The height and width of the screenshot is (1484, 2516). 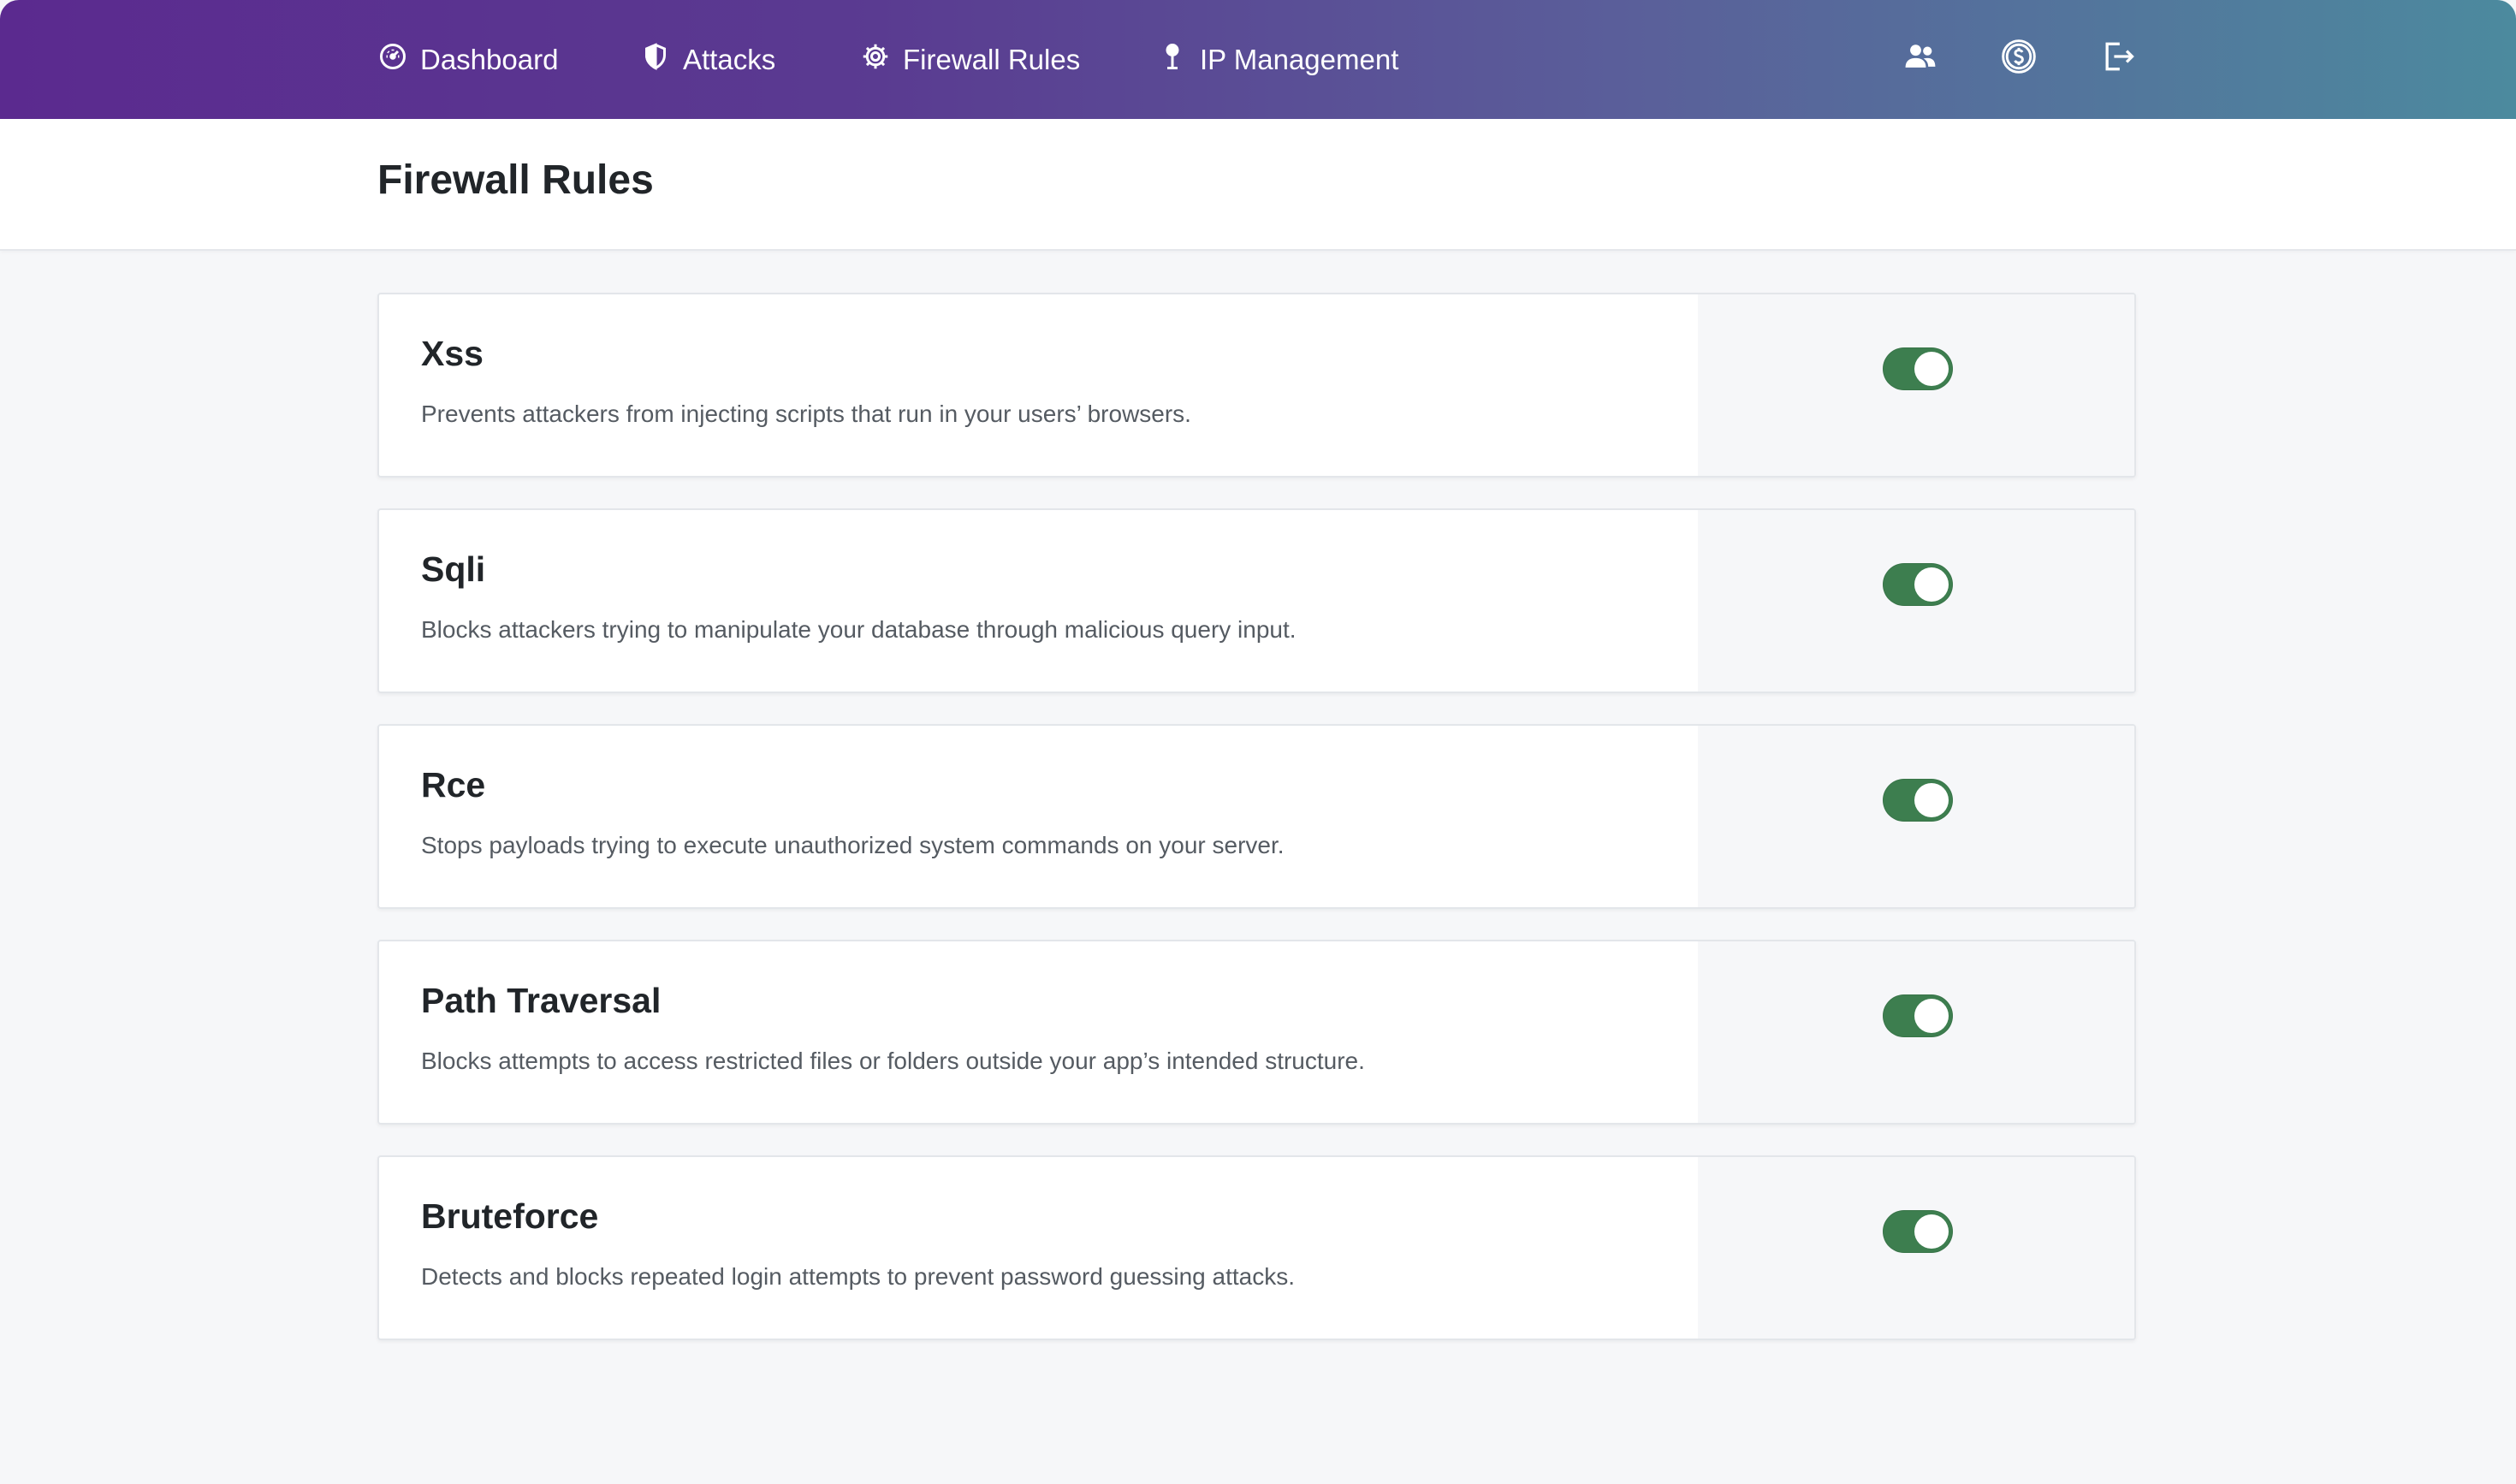 I want to click on nav-attacks: Attacks, so click(x=707, y=60).